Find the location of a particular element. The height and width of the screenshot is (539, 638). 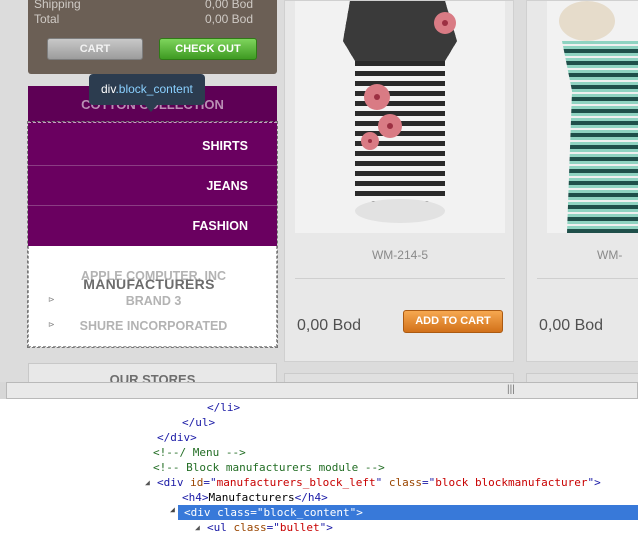

html-token: <!--/ Menu --> is located at coordinates (199, 452).